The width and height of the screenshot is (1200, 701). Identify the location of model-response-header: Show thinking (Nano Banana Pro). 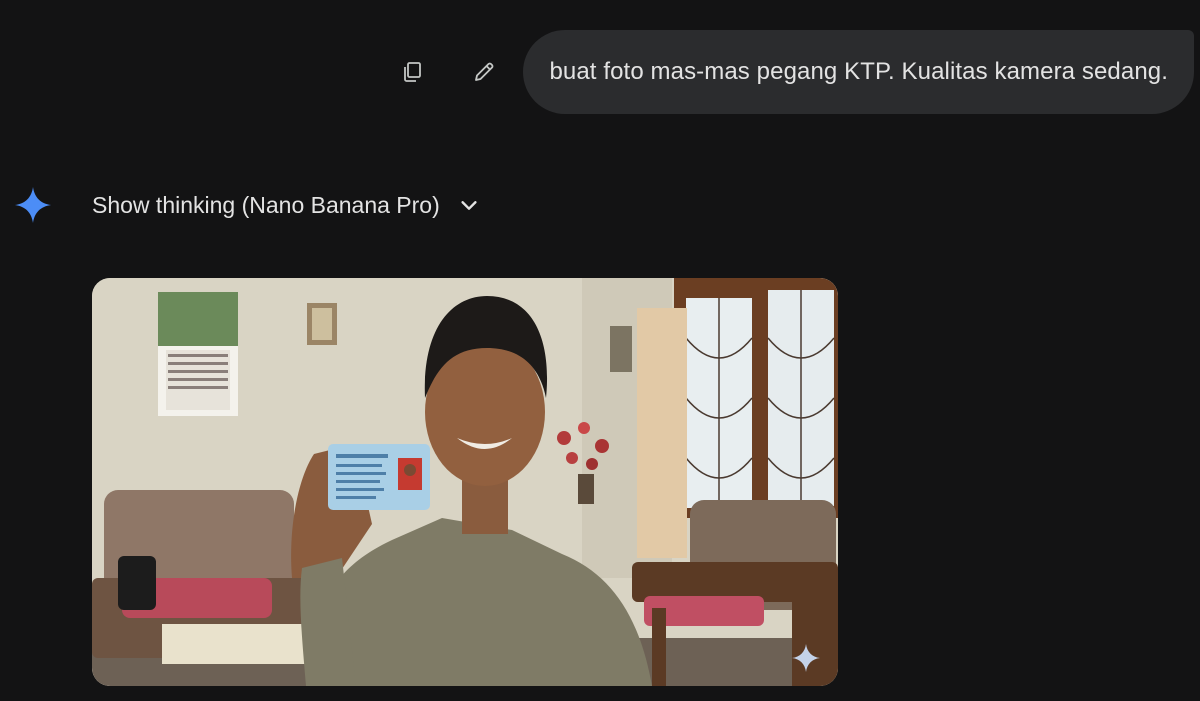
(247, 205).